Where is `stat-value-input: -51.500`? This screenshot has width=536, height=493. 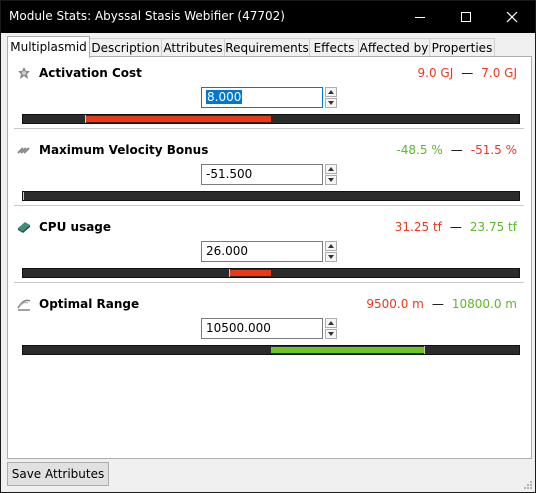
stat-value-input: -51.500 is located at coordinates (262, 174).